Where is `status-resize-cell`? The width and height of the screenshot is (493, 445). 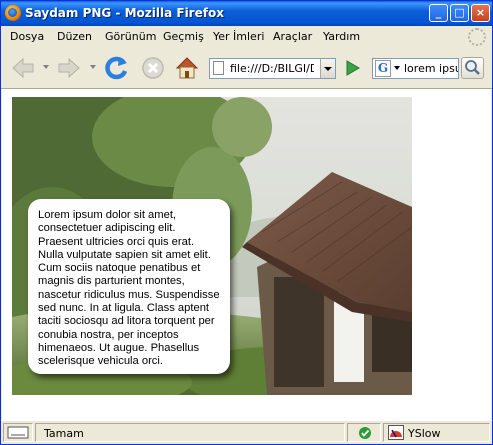 status-resize-cell is located at coordinates (18, 432).